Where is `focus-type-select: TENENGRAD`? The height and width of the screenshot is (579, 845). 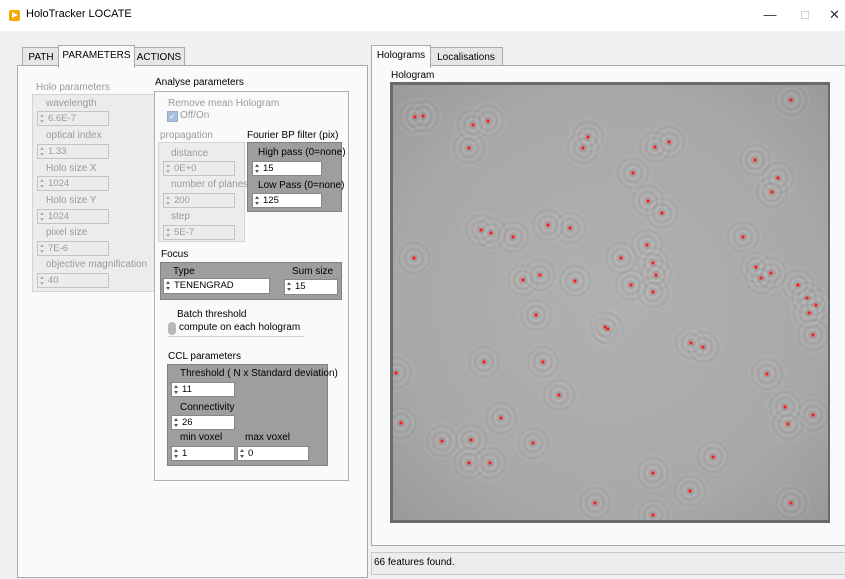 focus-type-select: TENENGRAD is located at coordinates (216, 286).